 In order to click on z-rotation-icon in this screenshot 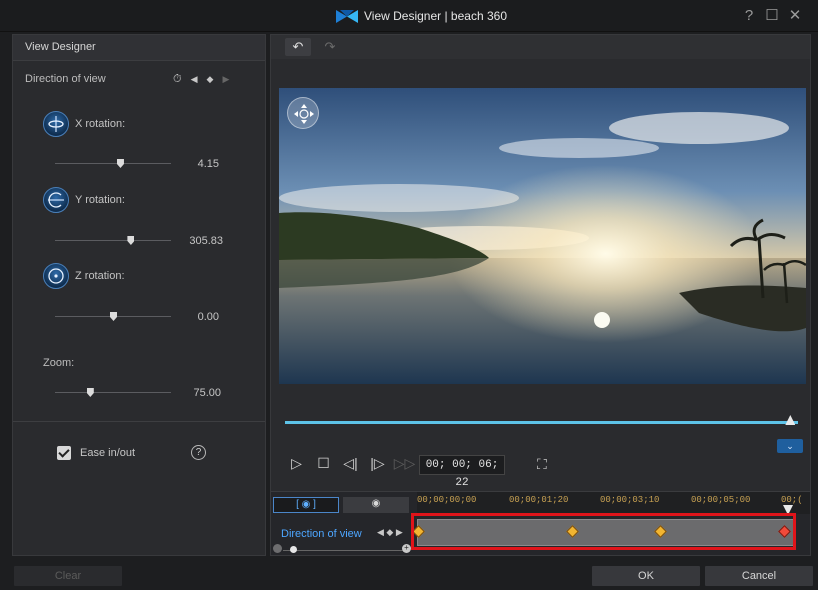, I will do `click(56, 276)`.